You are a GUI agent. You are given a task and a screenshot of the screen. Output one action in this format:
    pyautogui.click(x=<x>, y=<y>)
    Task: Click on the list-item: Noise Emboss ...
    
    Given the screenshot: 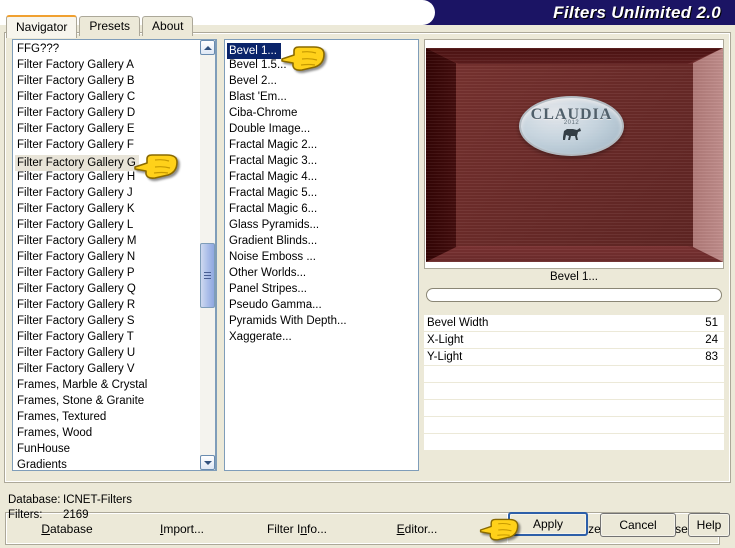 What is the action you would take?
    pyautogui.click(x=322, y=257)
    